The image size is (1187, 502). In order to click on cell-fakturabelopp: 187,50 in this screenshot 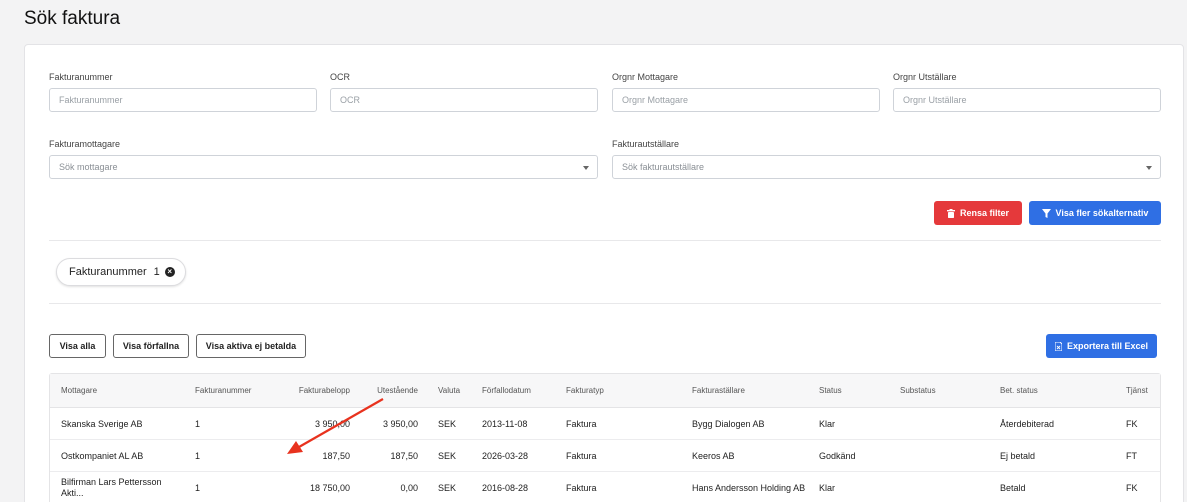, I will do `click(336, 455)`.